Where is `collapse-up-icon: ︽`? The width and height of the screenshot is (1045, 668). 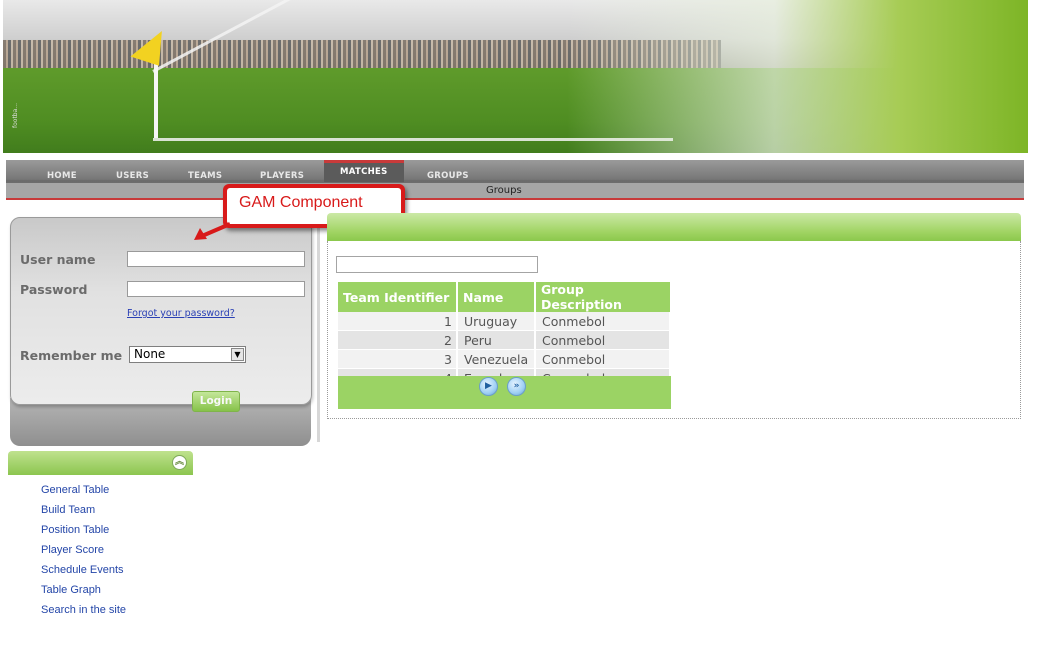 collapse-up-icon: ︽ is located at coordinates (179, 462).